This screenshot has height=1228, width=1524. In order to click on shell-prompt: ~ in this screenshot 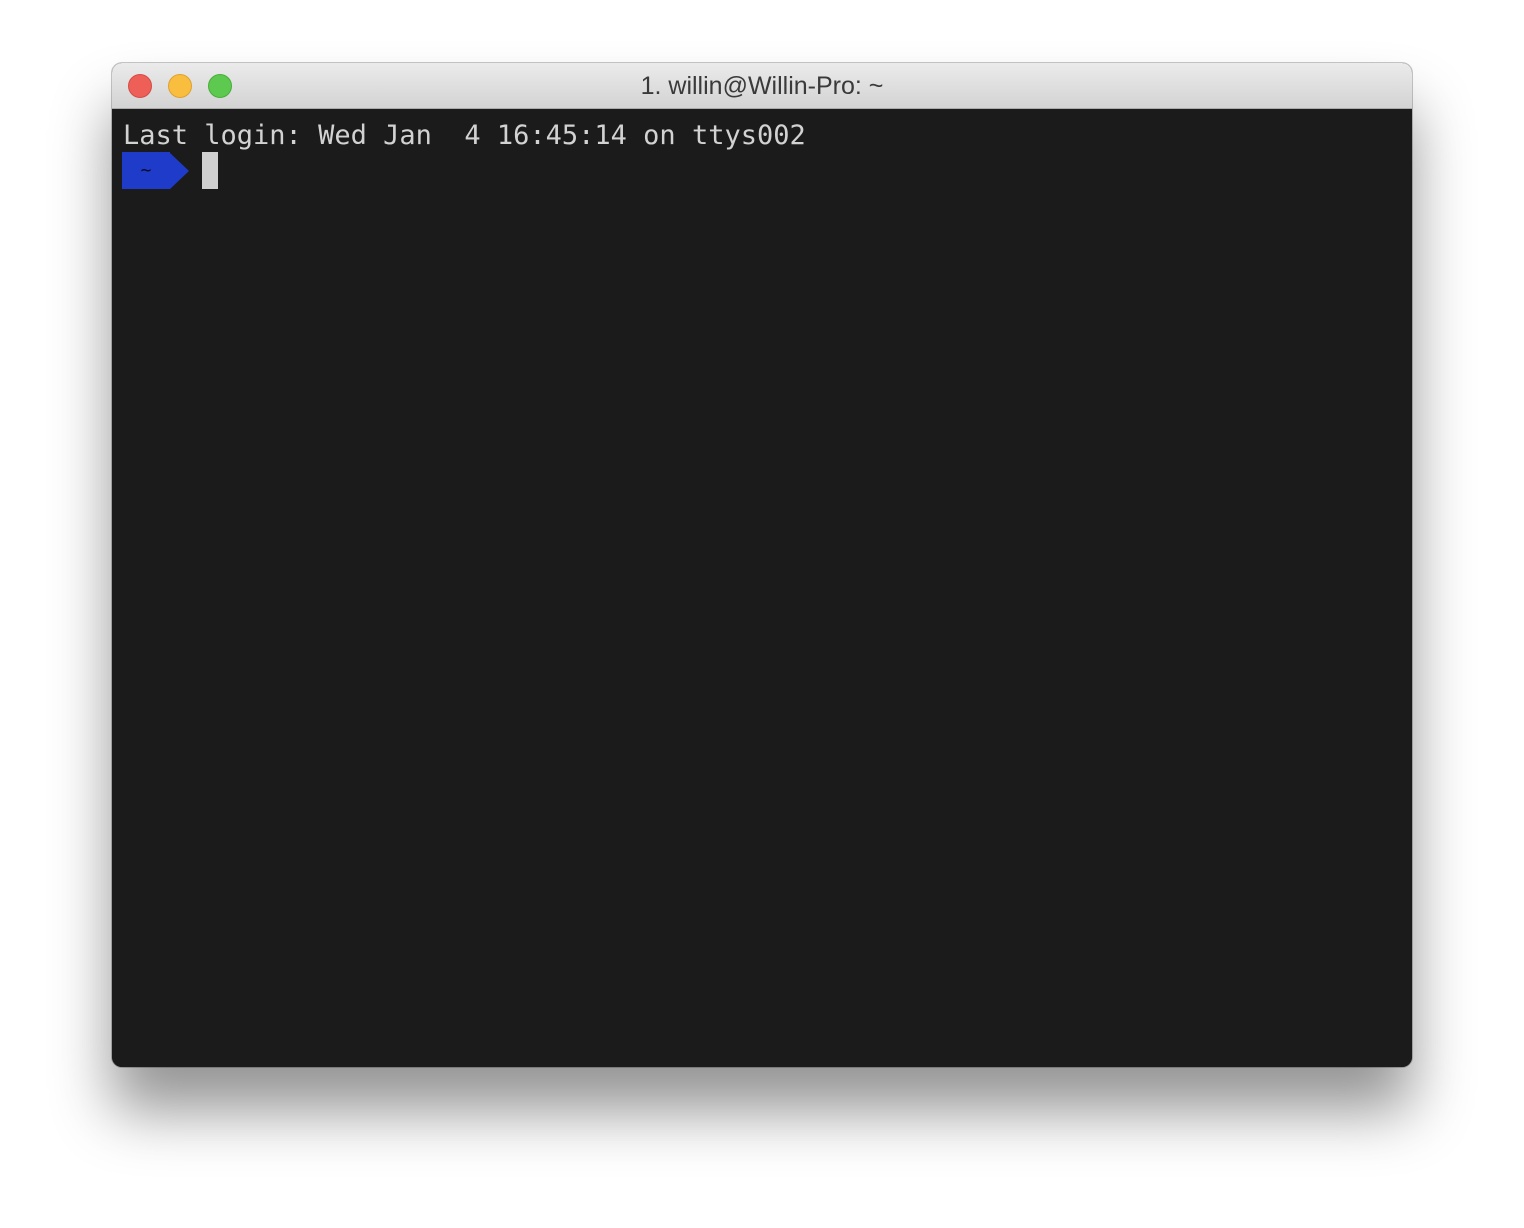, I will do `click(170, 170)`.